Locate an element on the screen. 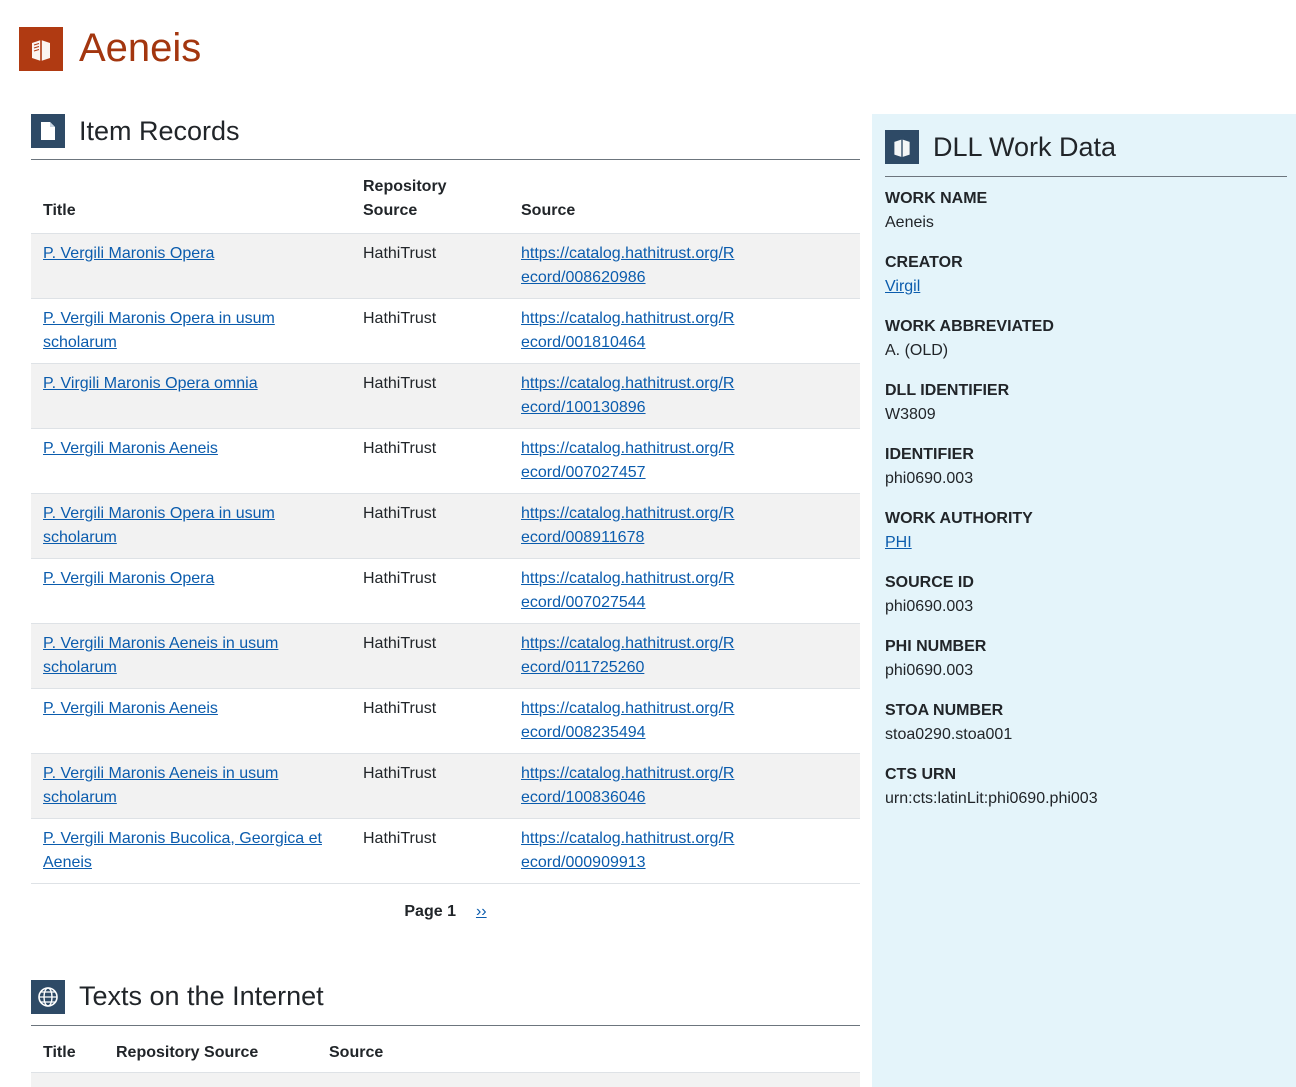  field-value-link: PHI is located at coordinates (898, 542).